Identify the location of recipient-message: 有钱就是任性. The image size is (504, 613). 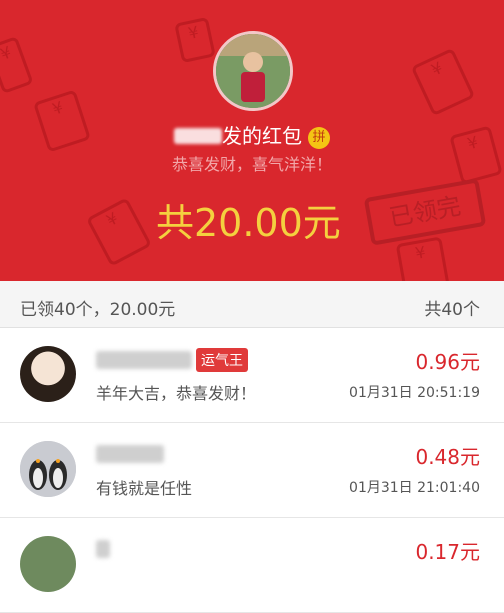
(144, 488).